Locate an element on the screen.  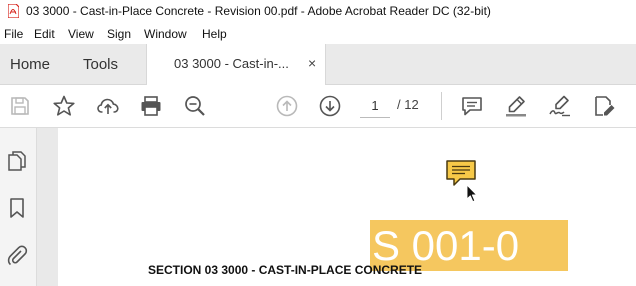
attachments-icon is located at coordinates (17, 255).